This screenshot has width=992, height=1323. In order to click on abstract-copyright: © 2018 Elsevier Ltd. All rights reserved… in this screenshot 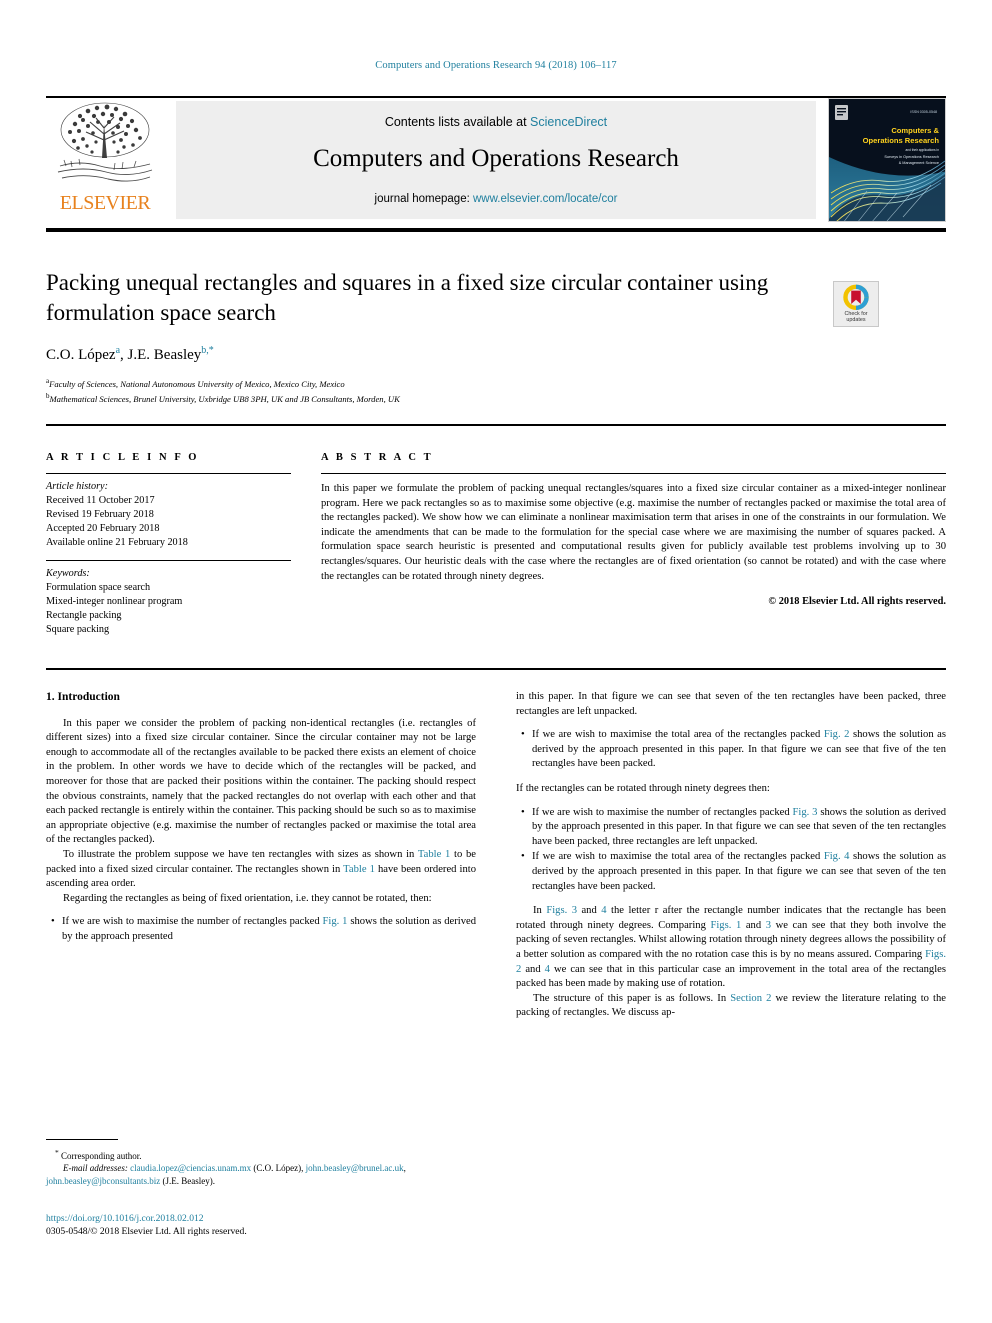, I will do `click(857, 602)`.